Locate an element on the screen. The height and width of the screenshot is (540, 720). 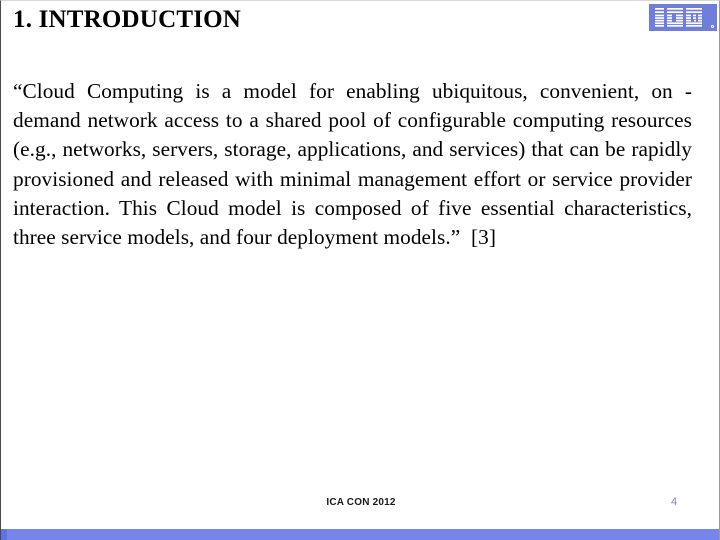
footer-page-number: 4 is located at coordinates (674, 502).